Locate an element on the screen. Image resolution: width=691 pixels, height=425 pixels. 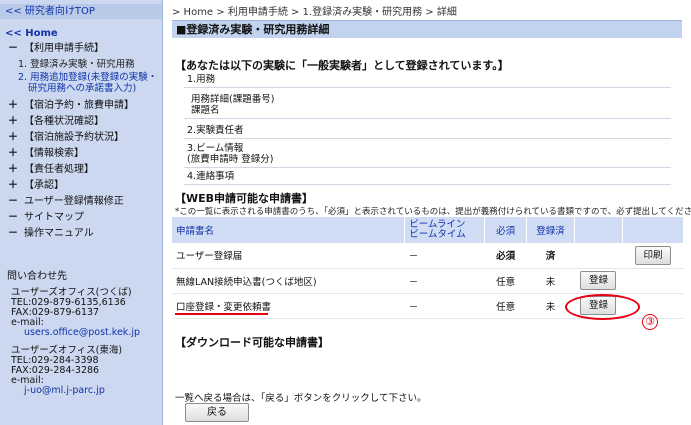
table-row: ユーザー登録届 － 必須 済 印刷 is located at coordinates (428, 256).